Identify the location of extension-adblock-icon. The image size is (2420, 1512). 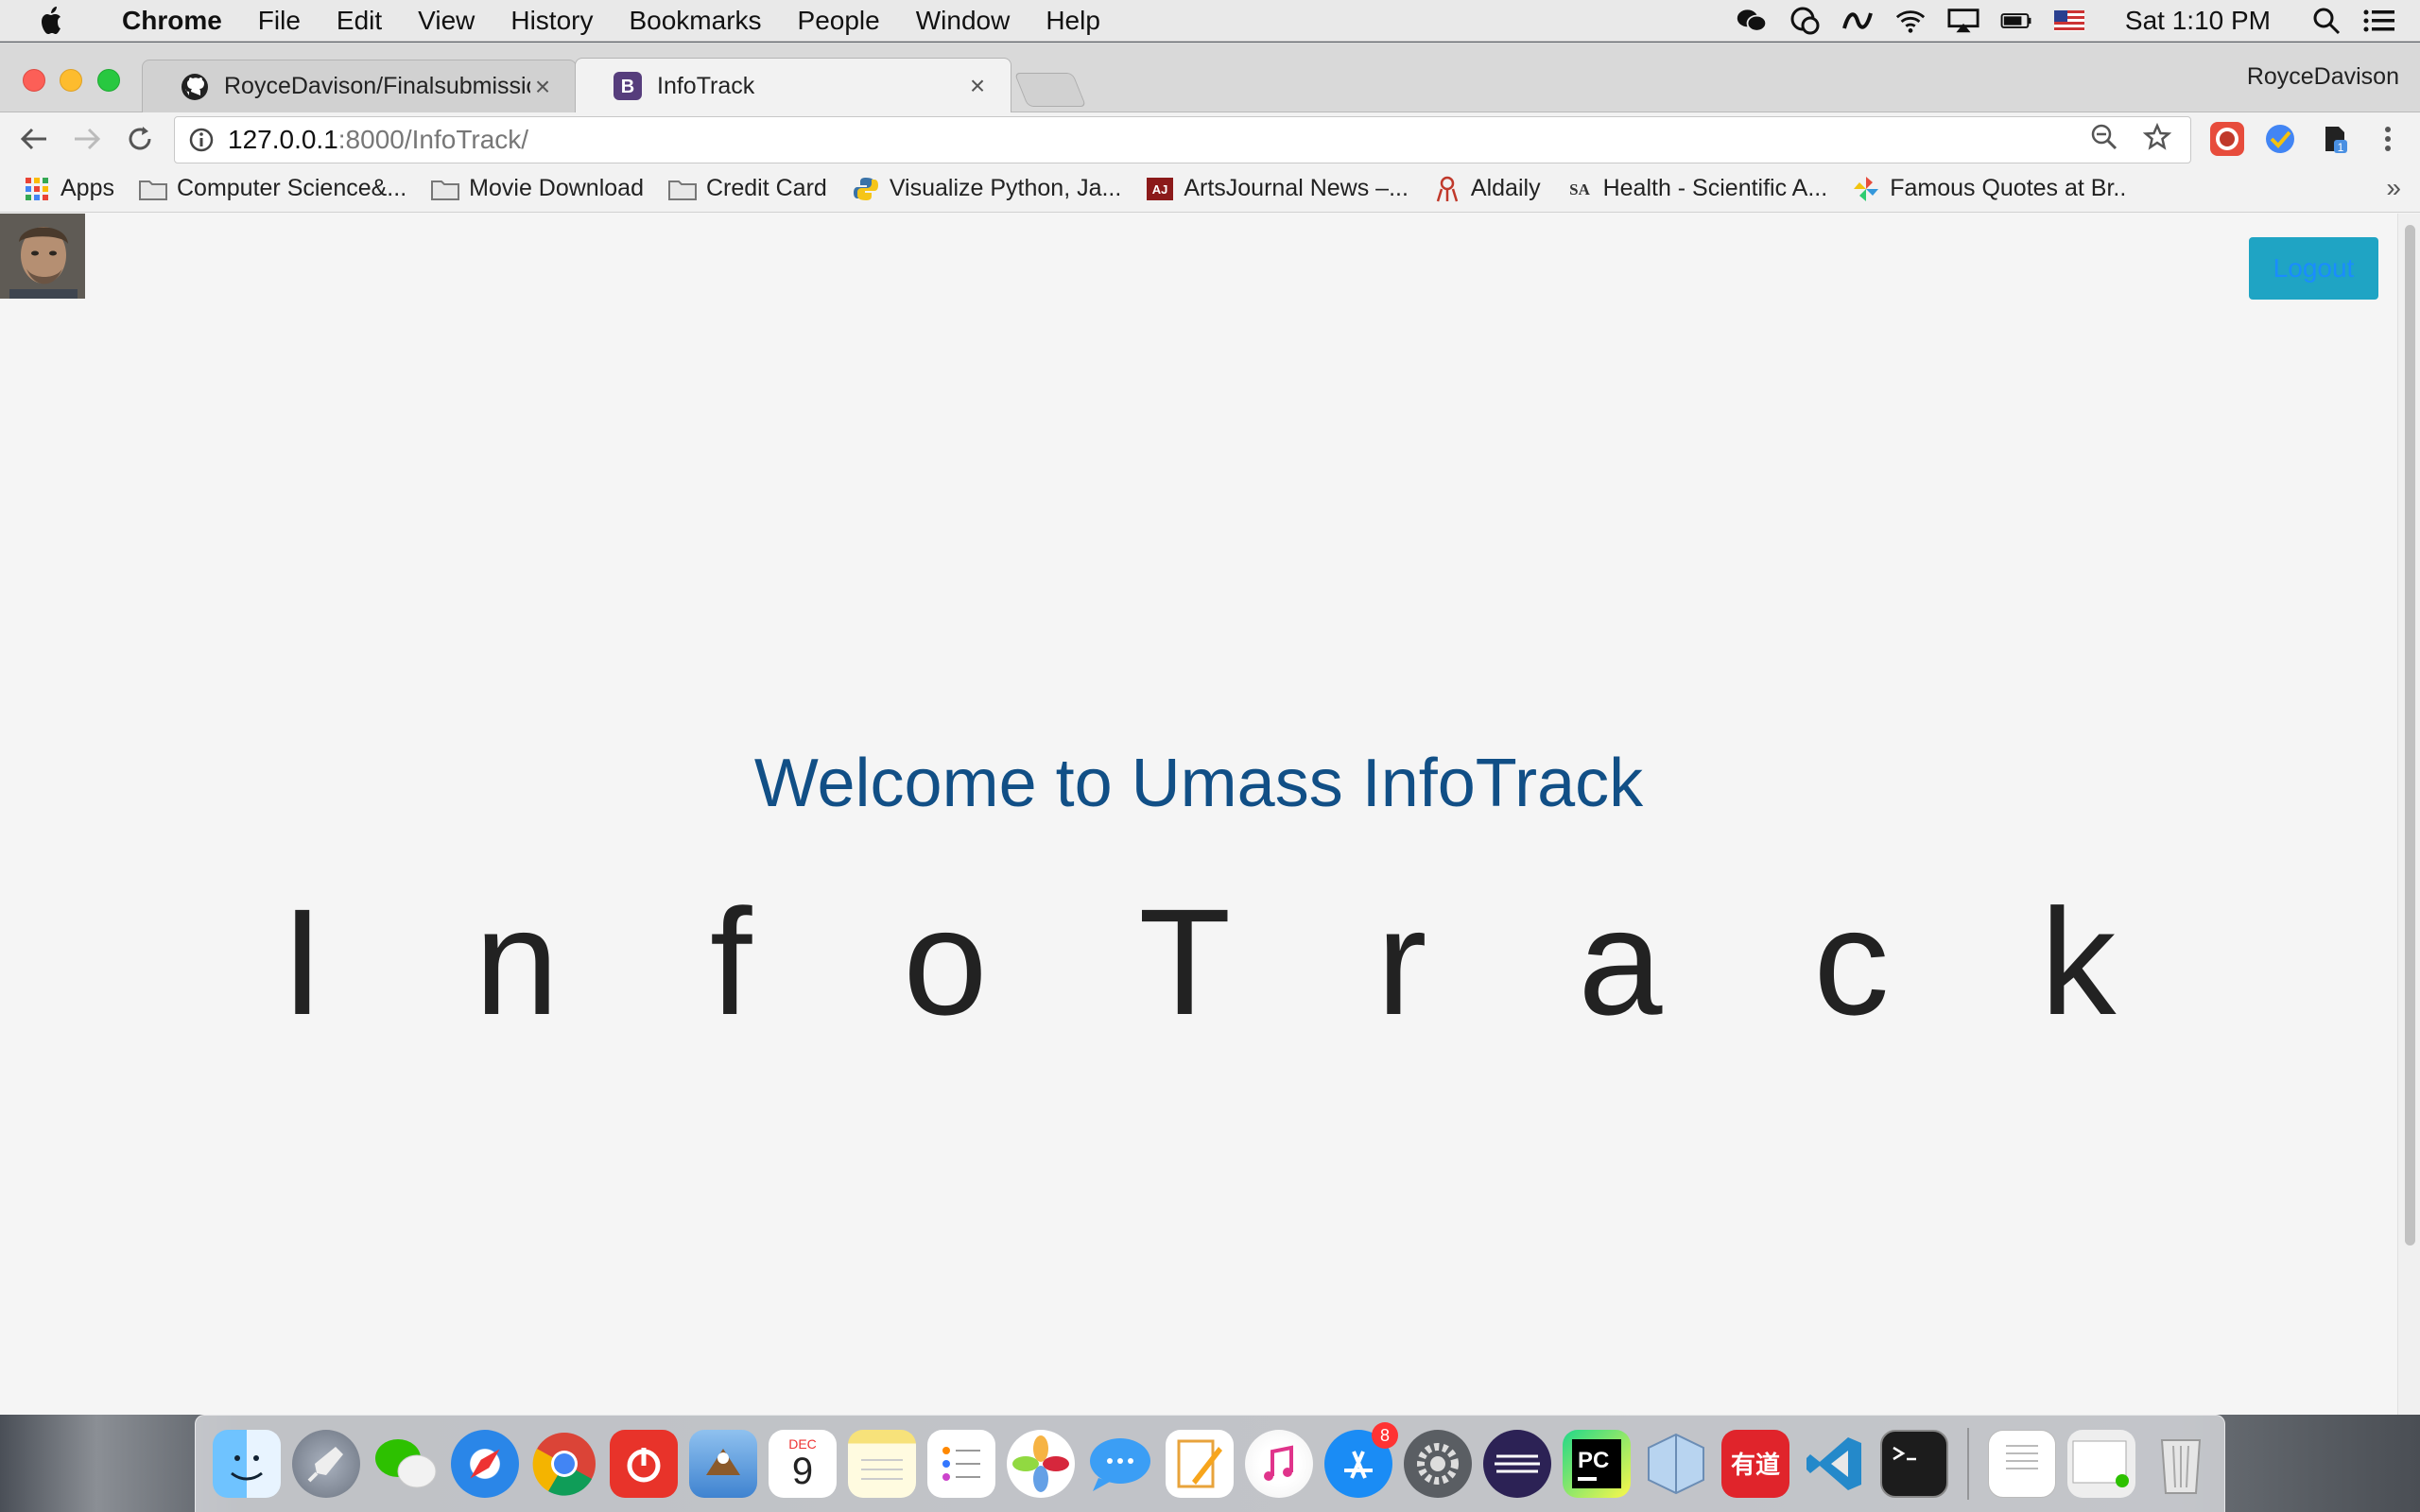
(2227, 139).